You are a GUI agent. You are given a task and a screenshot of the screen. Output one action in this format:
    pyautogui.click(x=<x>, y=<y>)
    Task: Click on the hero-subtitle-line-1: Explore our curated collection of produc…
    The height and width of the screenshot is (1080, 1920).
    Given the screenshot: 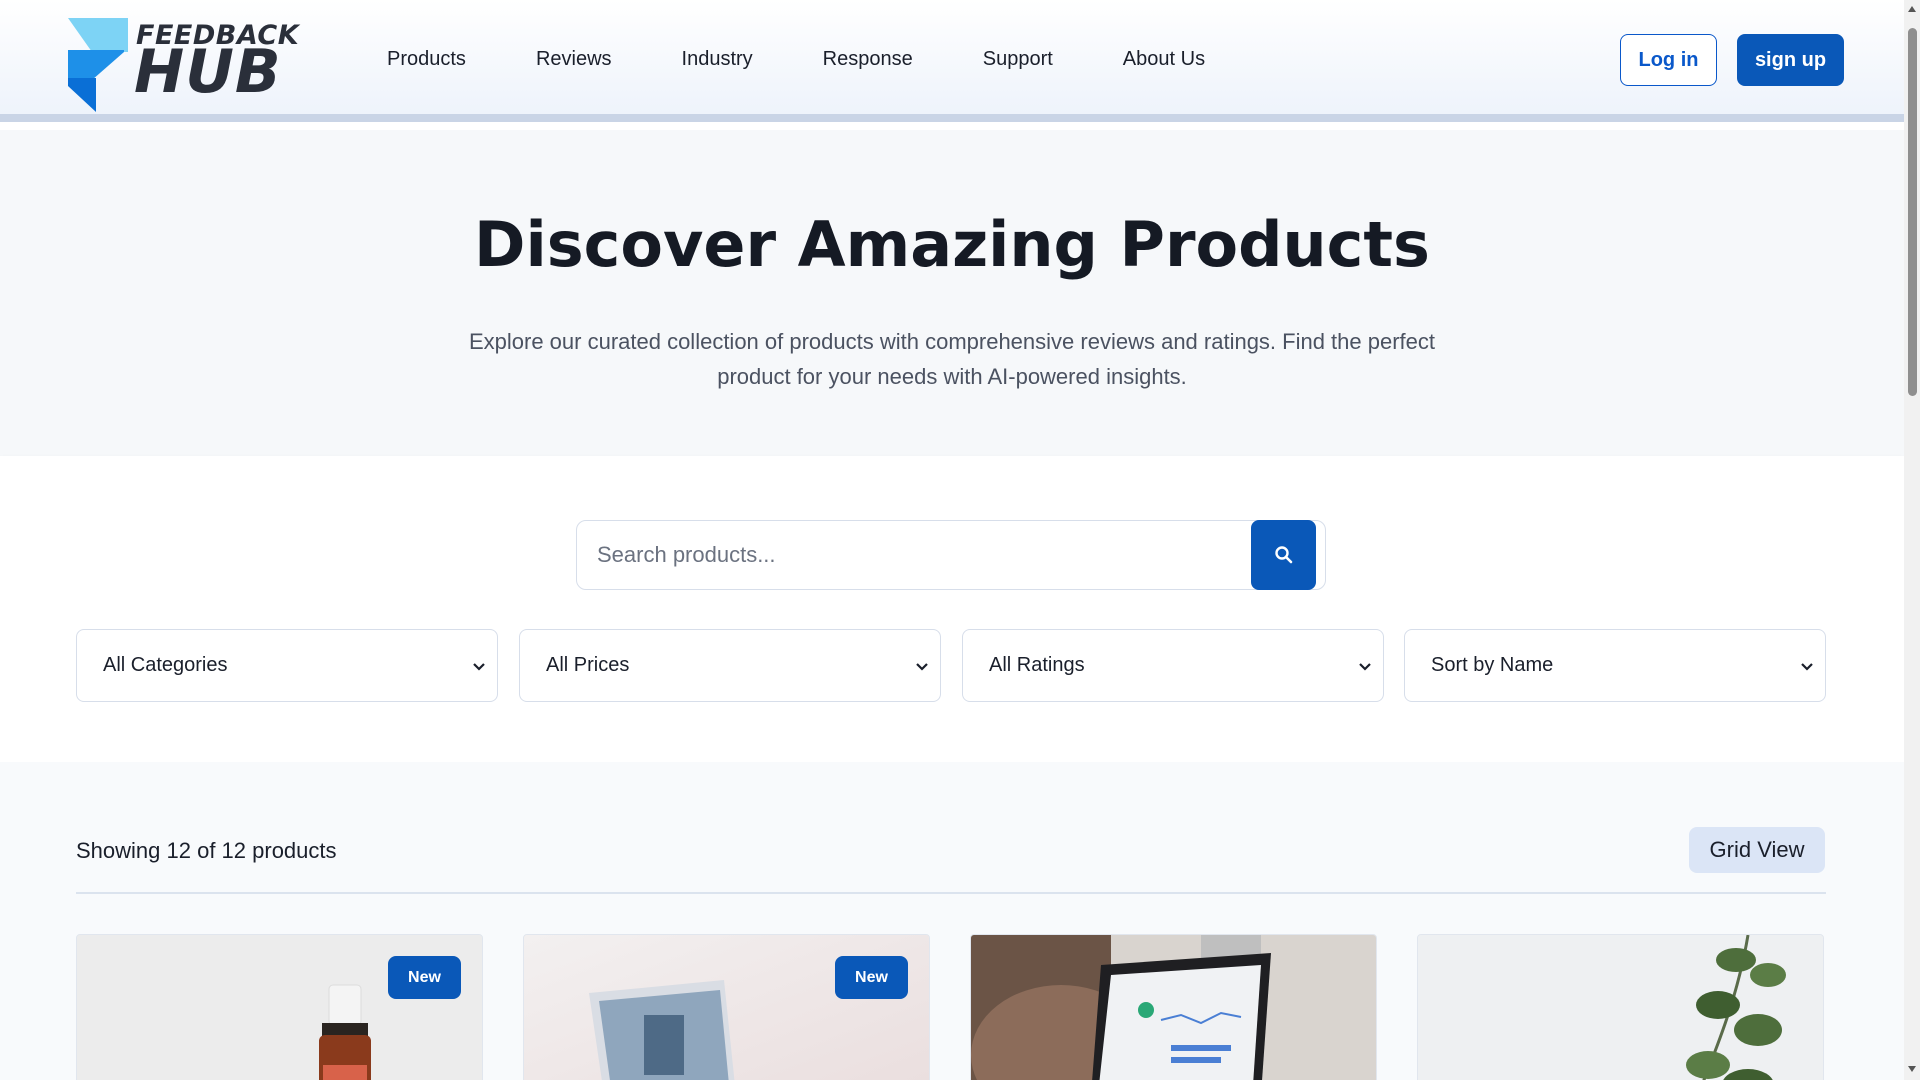 What is the action you would take?
    pyautogui.click(x=952, y=341)
    